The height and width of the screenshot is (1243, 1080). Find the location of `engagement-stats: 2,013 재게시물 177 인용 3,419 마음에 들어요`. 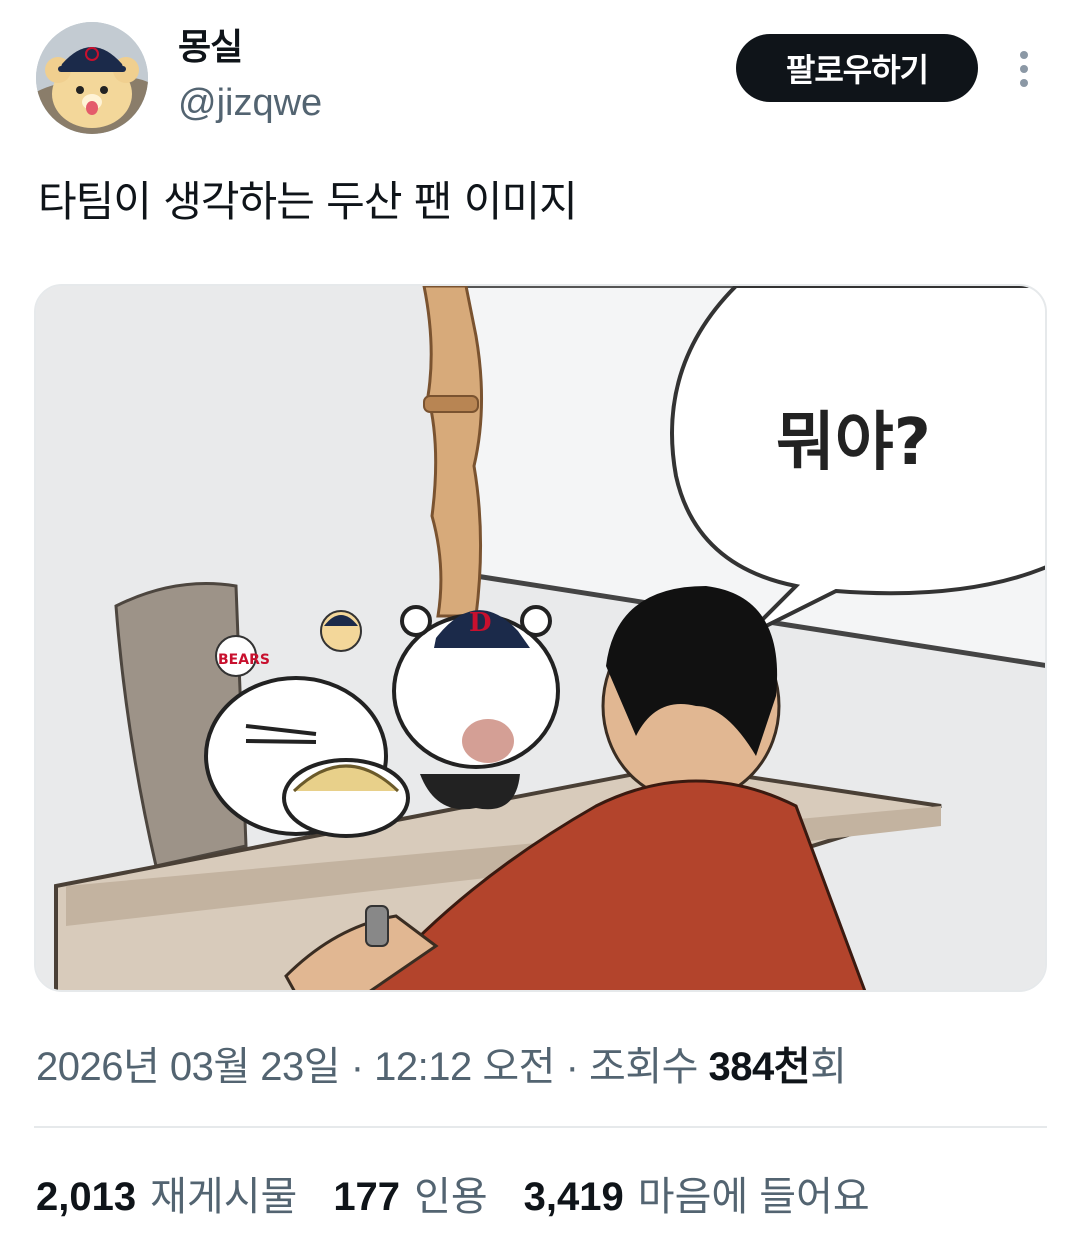

engagement-stats: 2,013 재게시물 177 인용 3,419 마음에 들어요 is located at coordinates (471, 1193).